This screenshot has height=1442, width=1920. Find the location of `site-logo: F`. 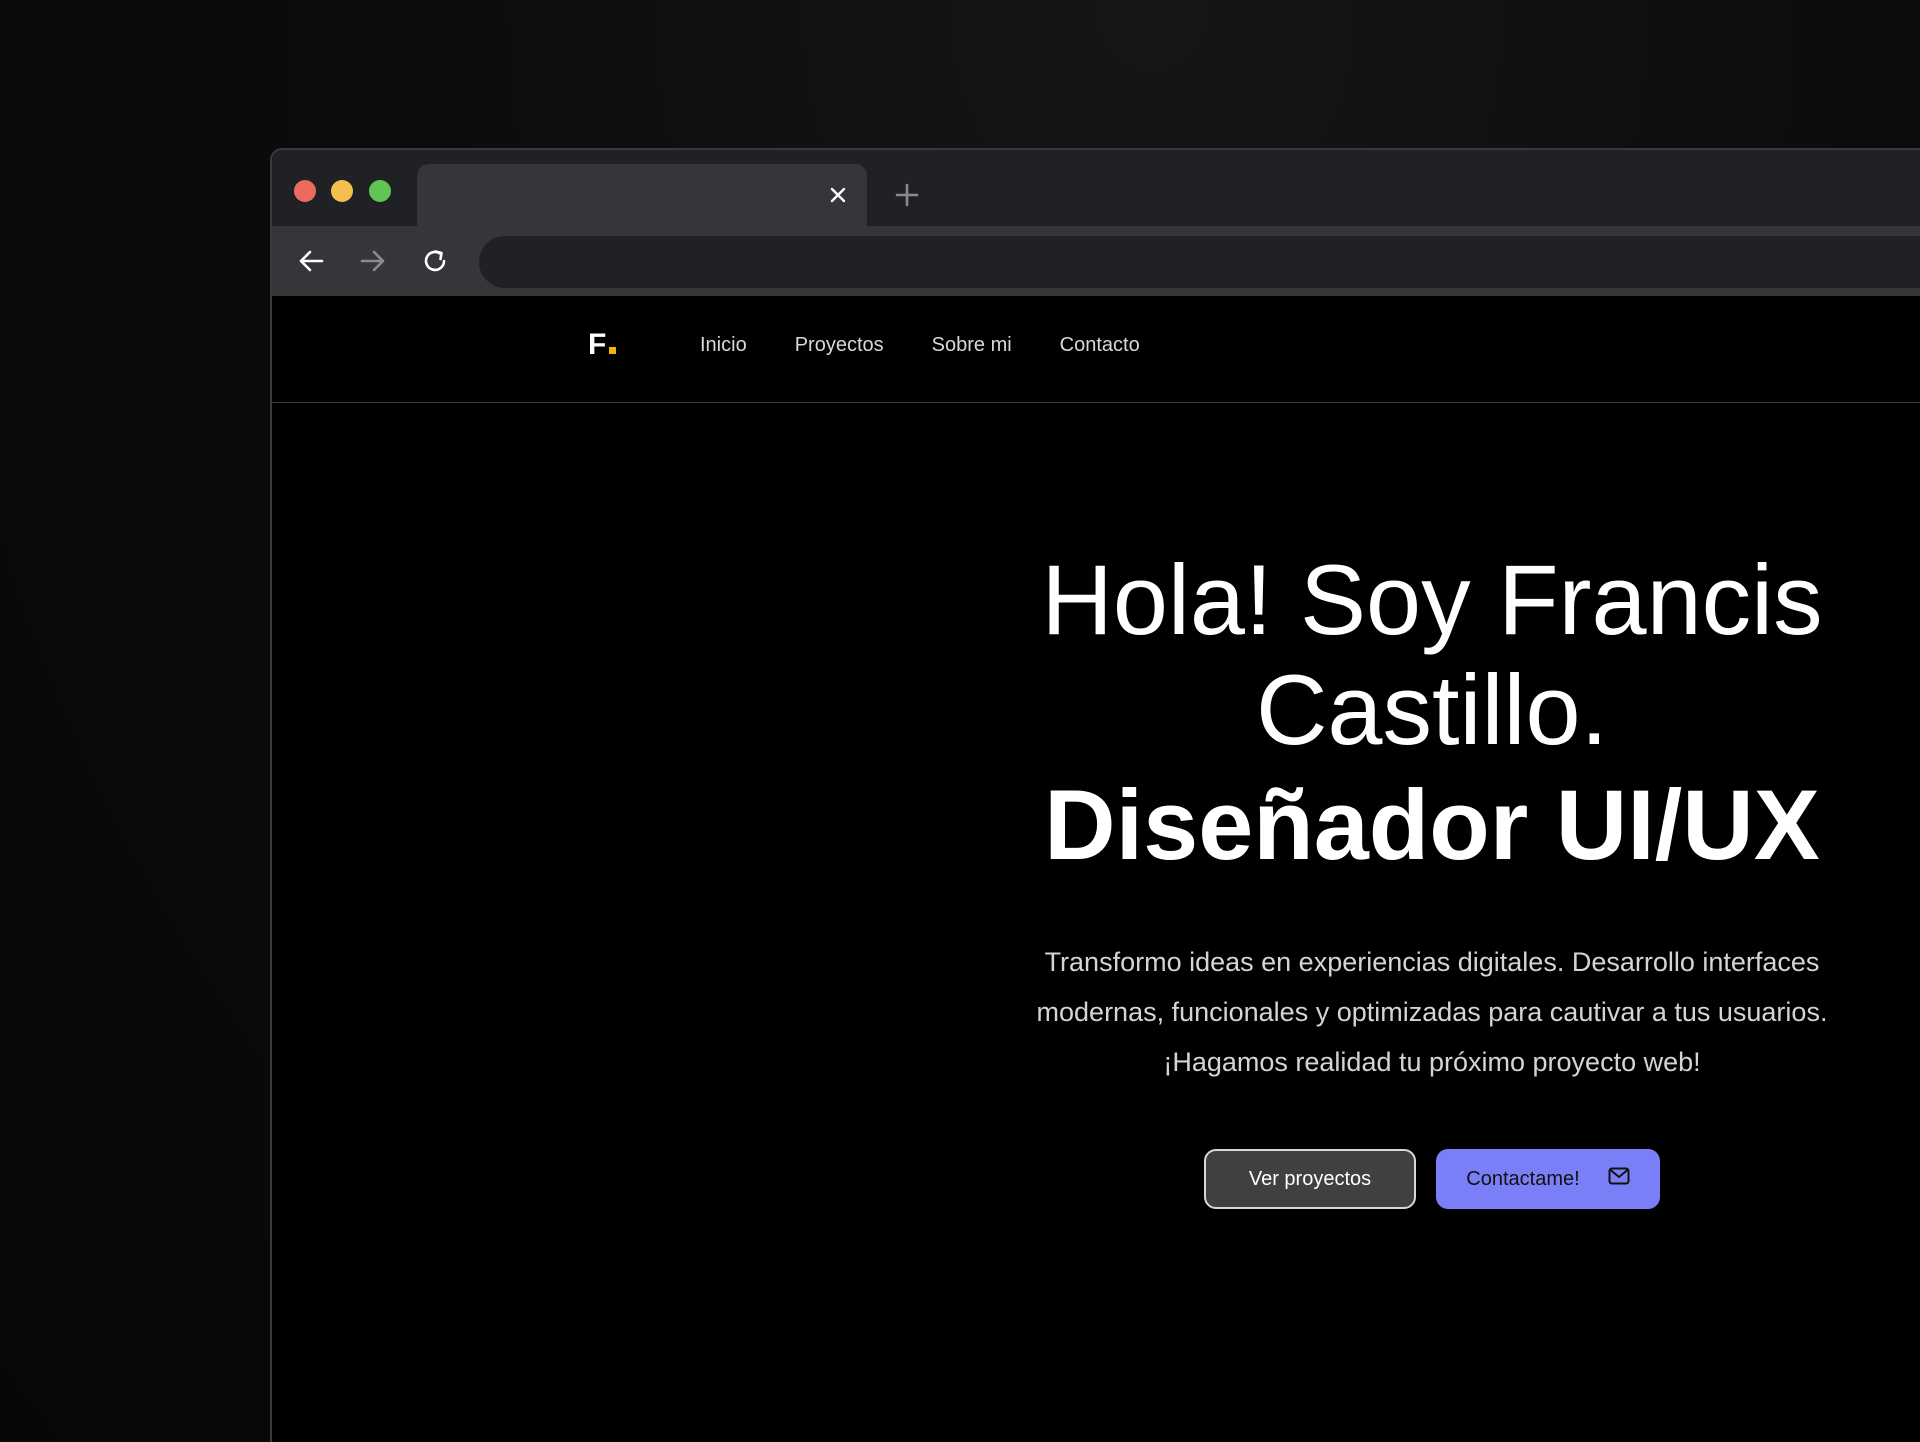

site-logo: F is located at coordinates (602, 345).